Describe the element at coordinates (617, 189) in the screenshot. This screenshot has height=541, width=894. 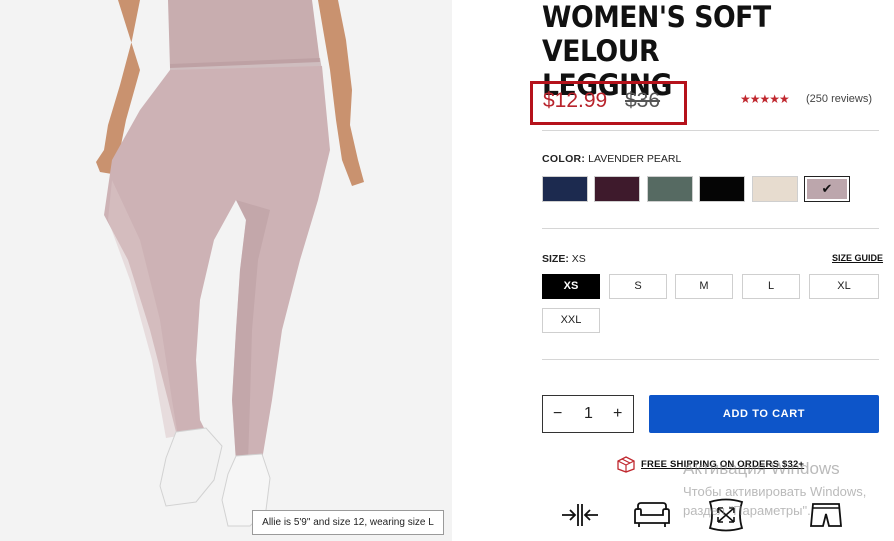
I see `swatch-plum` at that location.